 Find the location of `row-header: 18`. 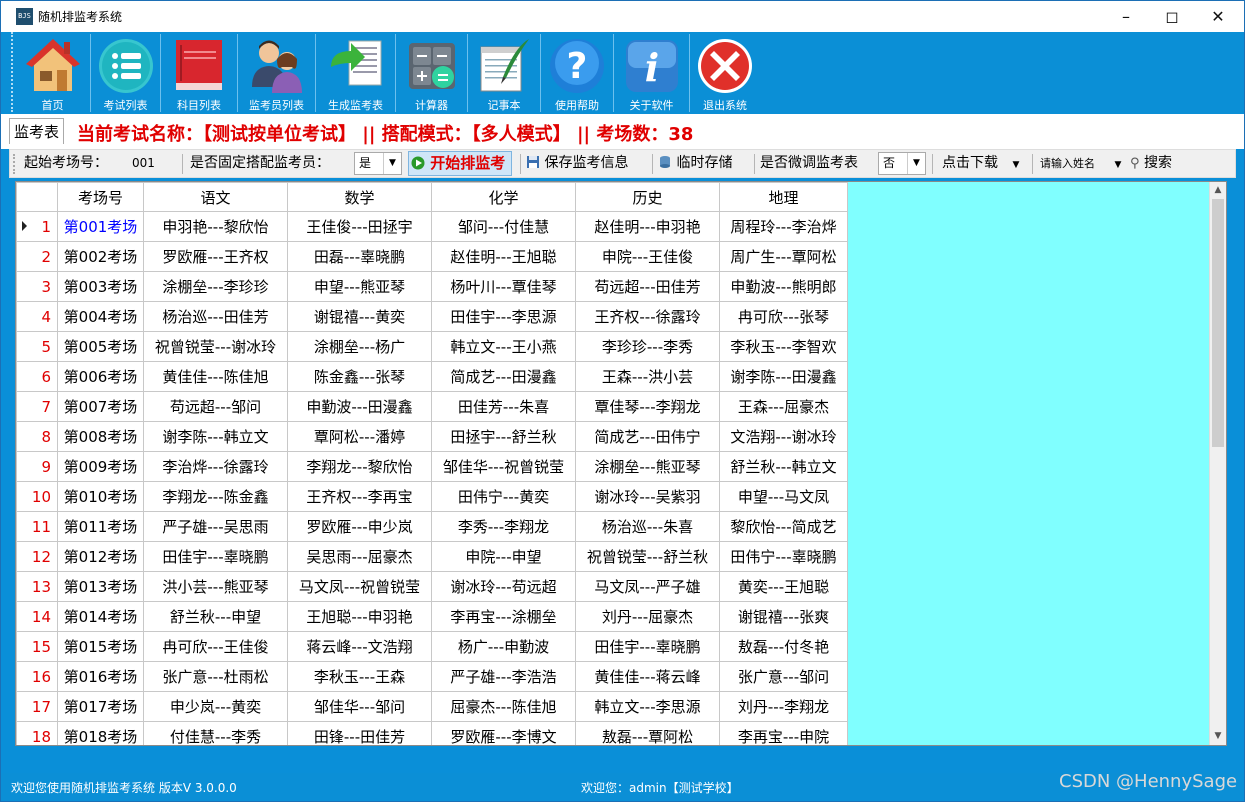

row-header: 18 is located at coordinates (37, 733).